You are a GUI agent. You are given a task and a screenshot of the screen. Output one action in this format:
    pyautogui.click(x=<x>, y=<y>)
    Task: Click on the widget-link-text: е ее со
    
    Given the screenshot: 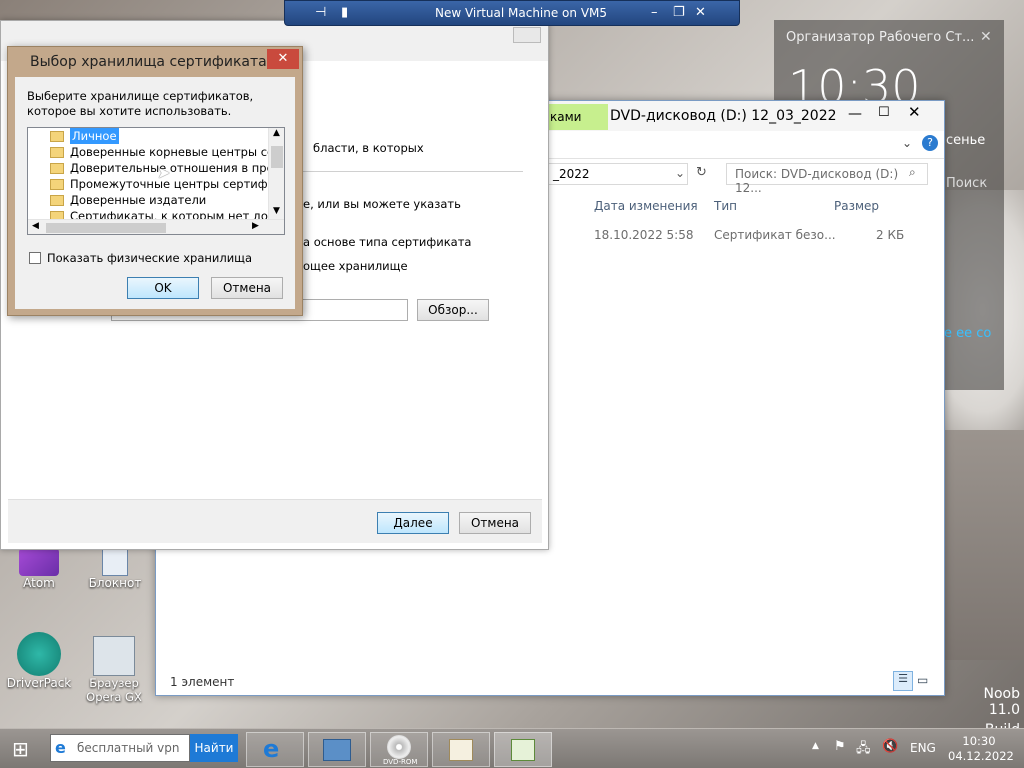 What is the action you would take?
    pyautogui.click(x=967, y=333)
    